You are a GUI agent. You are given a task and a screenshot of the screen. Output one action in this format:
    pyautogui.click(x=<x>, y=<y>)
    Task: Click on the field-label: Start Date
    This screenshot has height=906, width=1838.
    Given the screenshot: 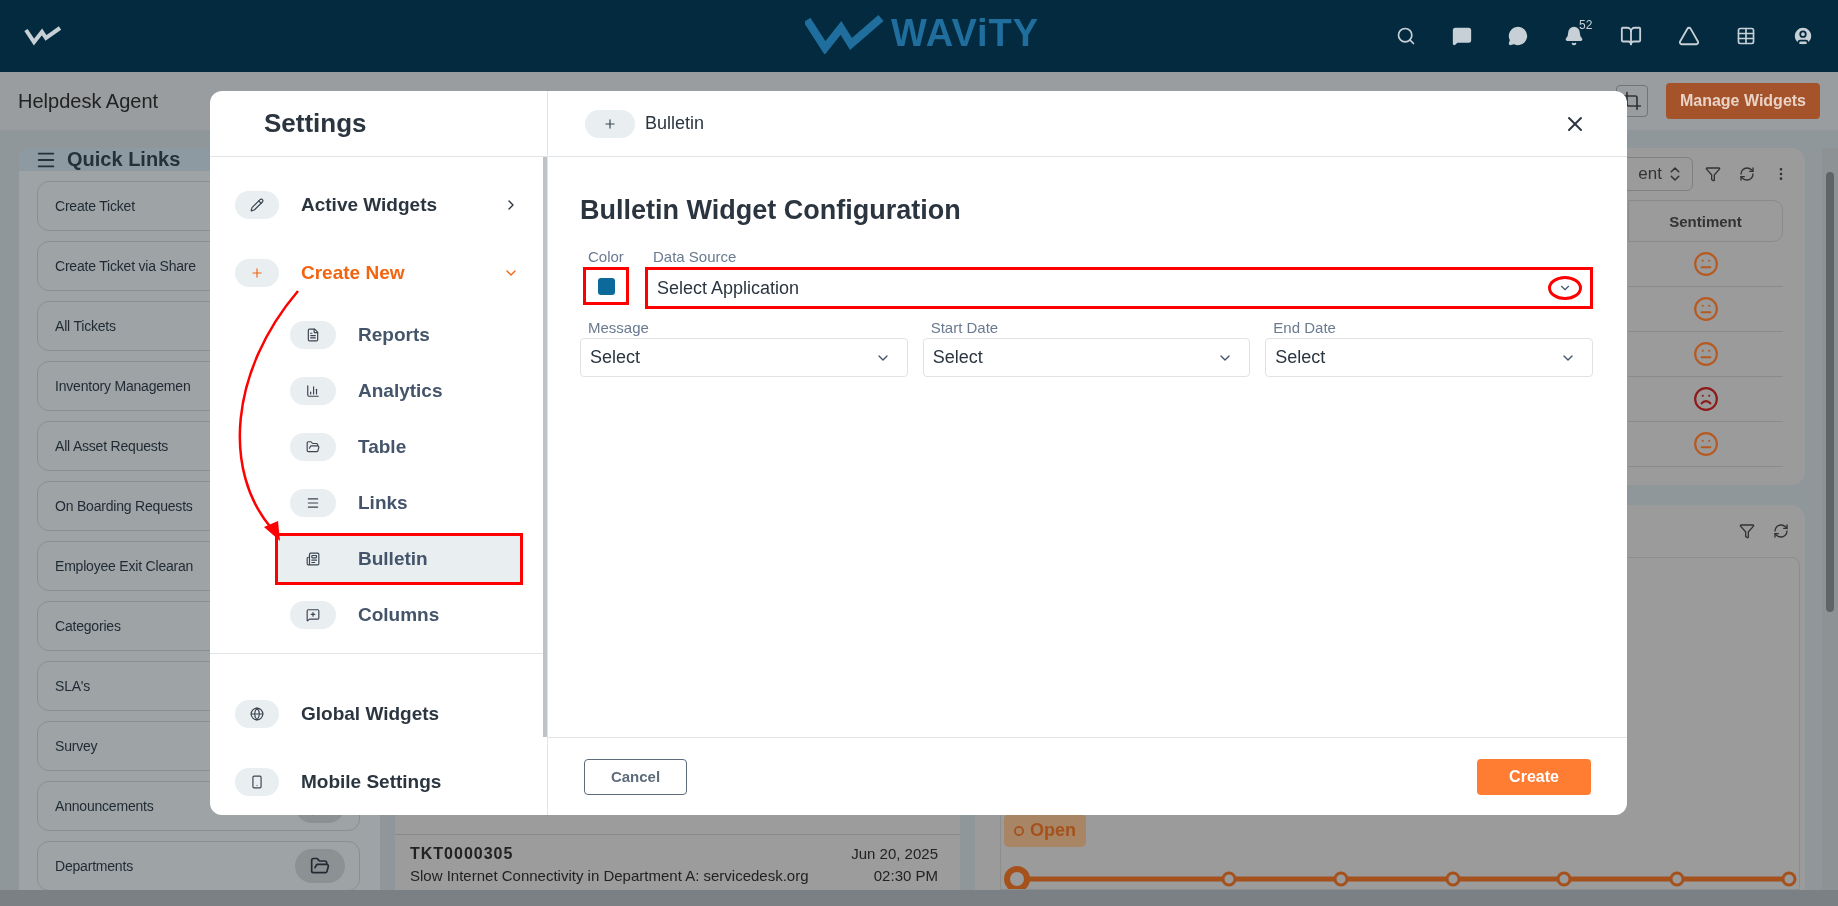 What is the action you would take?
    pyautogui.click(x=964, y=327)
    